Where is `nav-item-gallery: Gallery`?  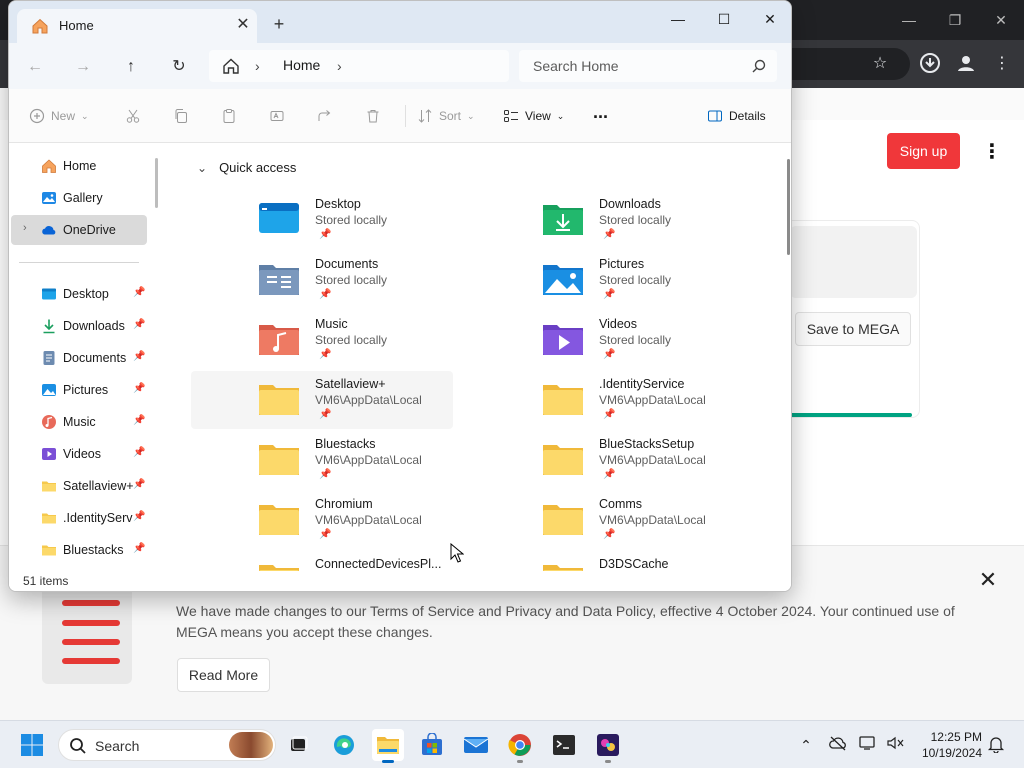
nav-item-gallery: Gallery is located at coordinates (79, 198).